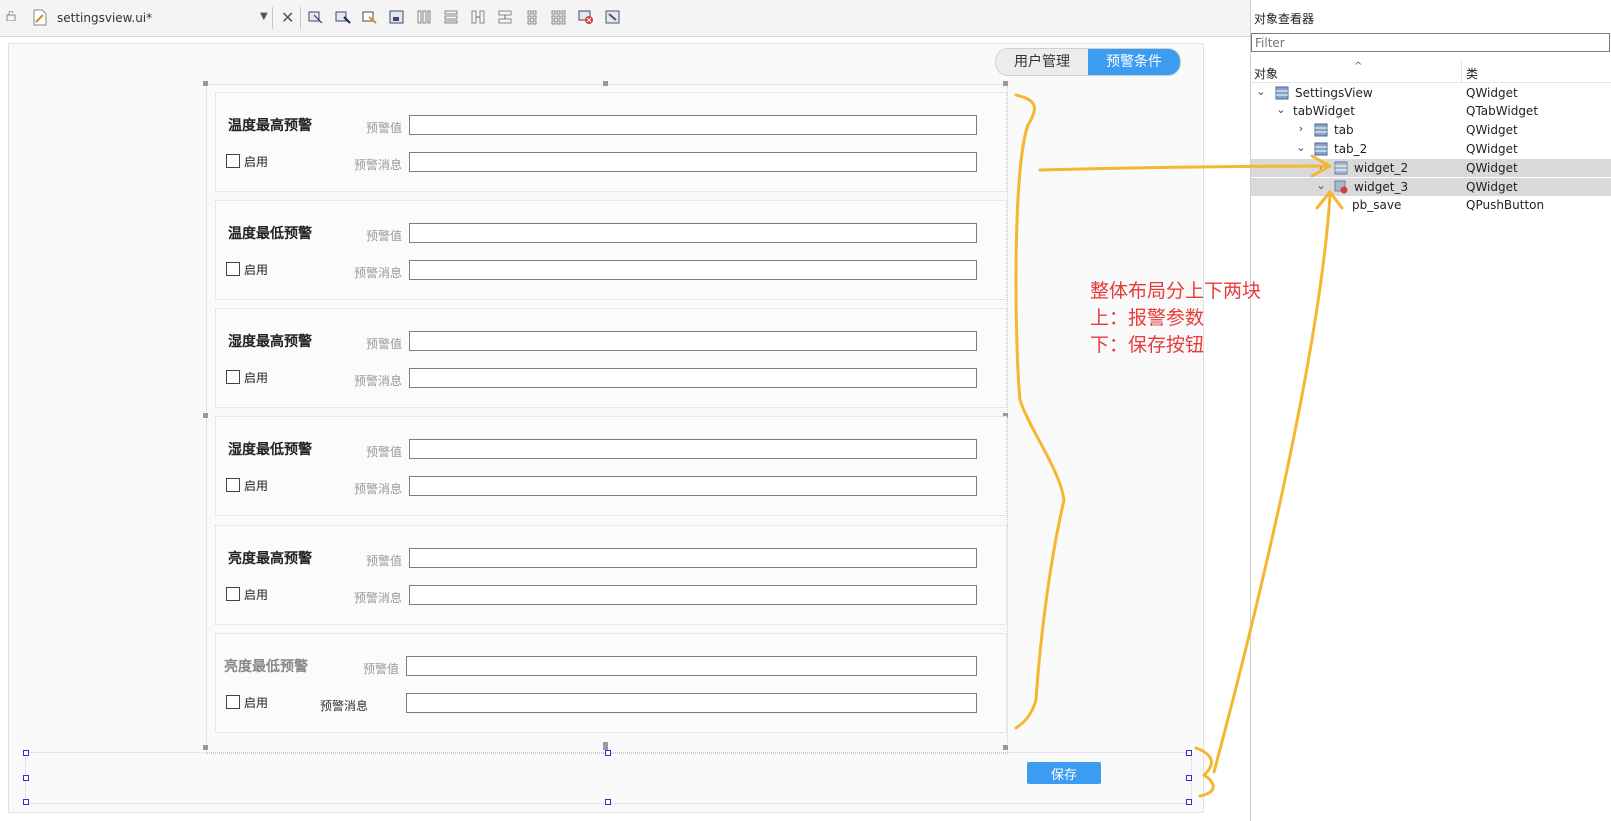  I want to click on edit-tab-order-icon, so click(397, 17).